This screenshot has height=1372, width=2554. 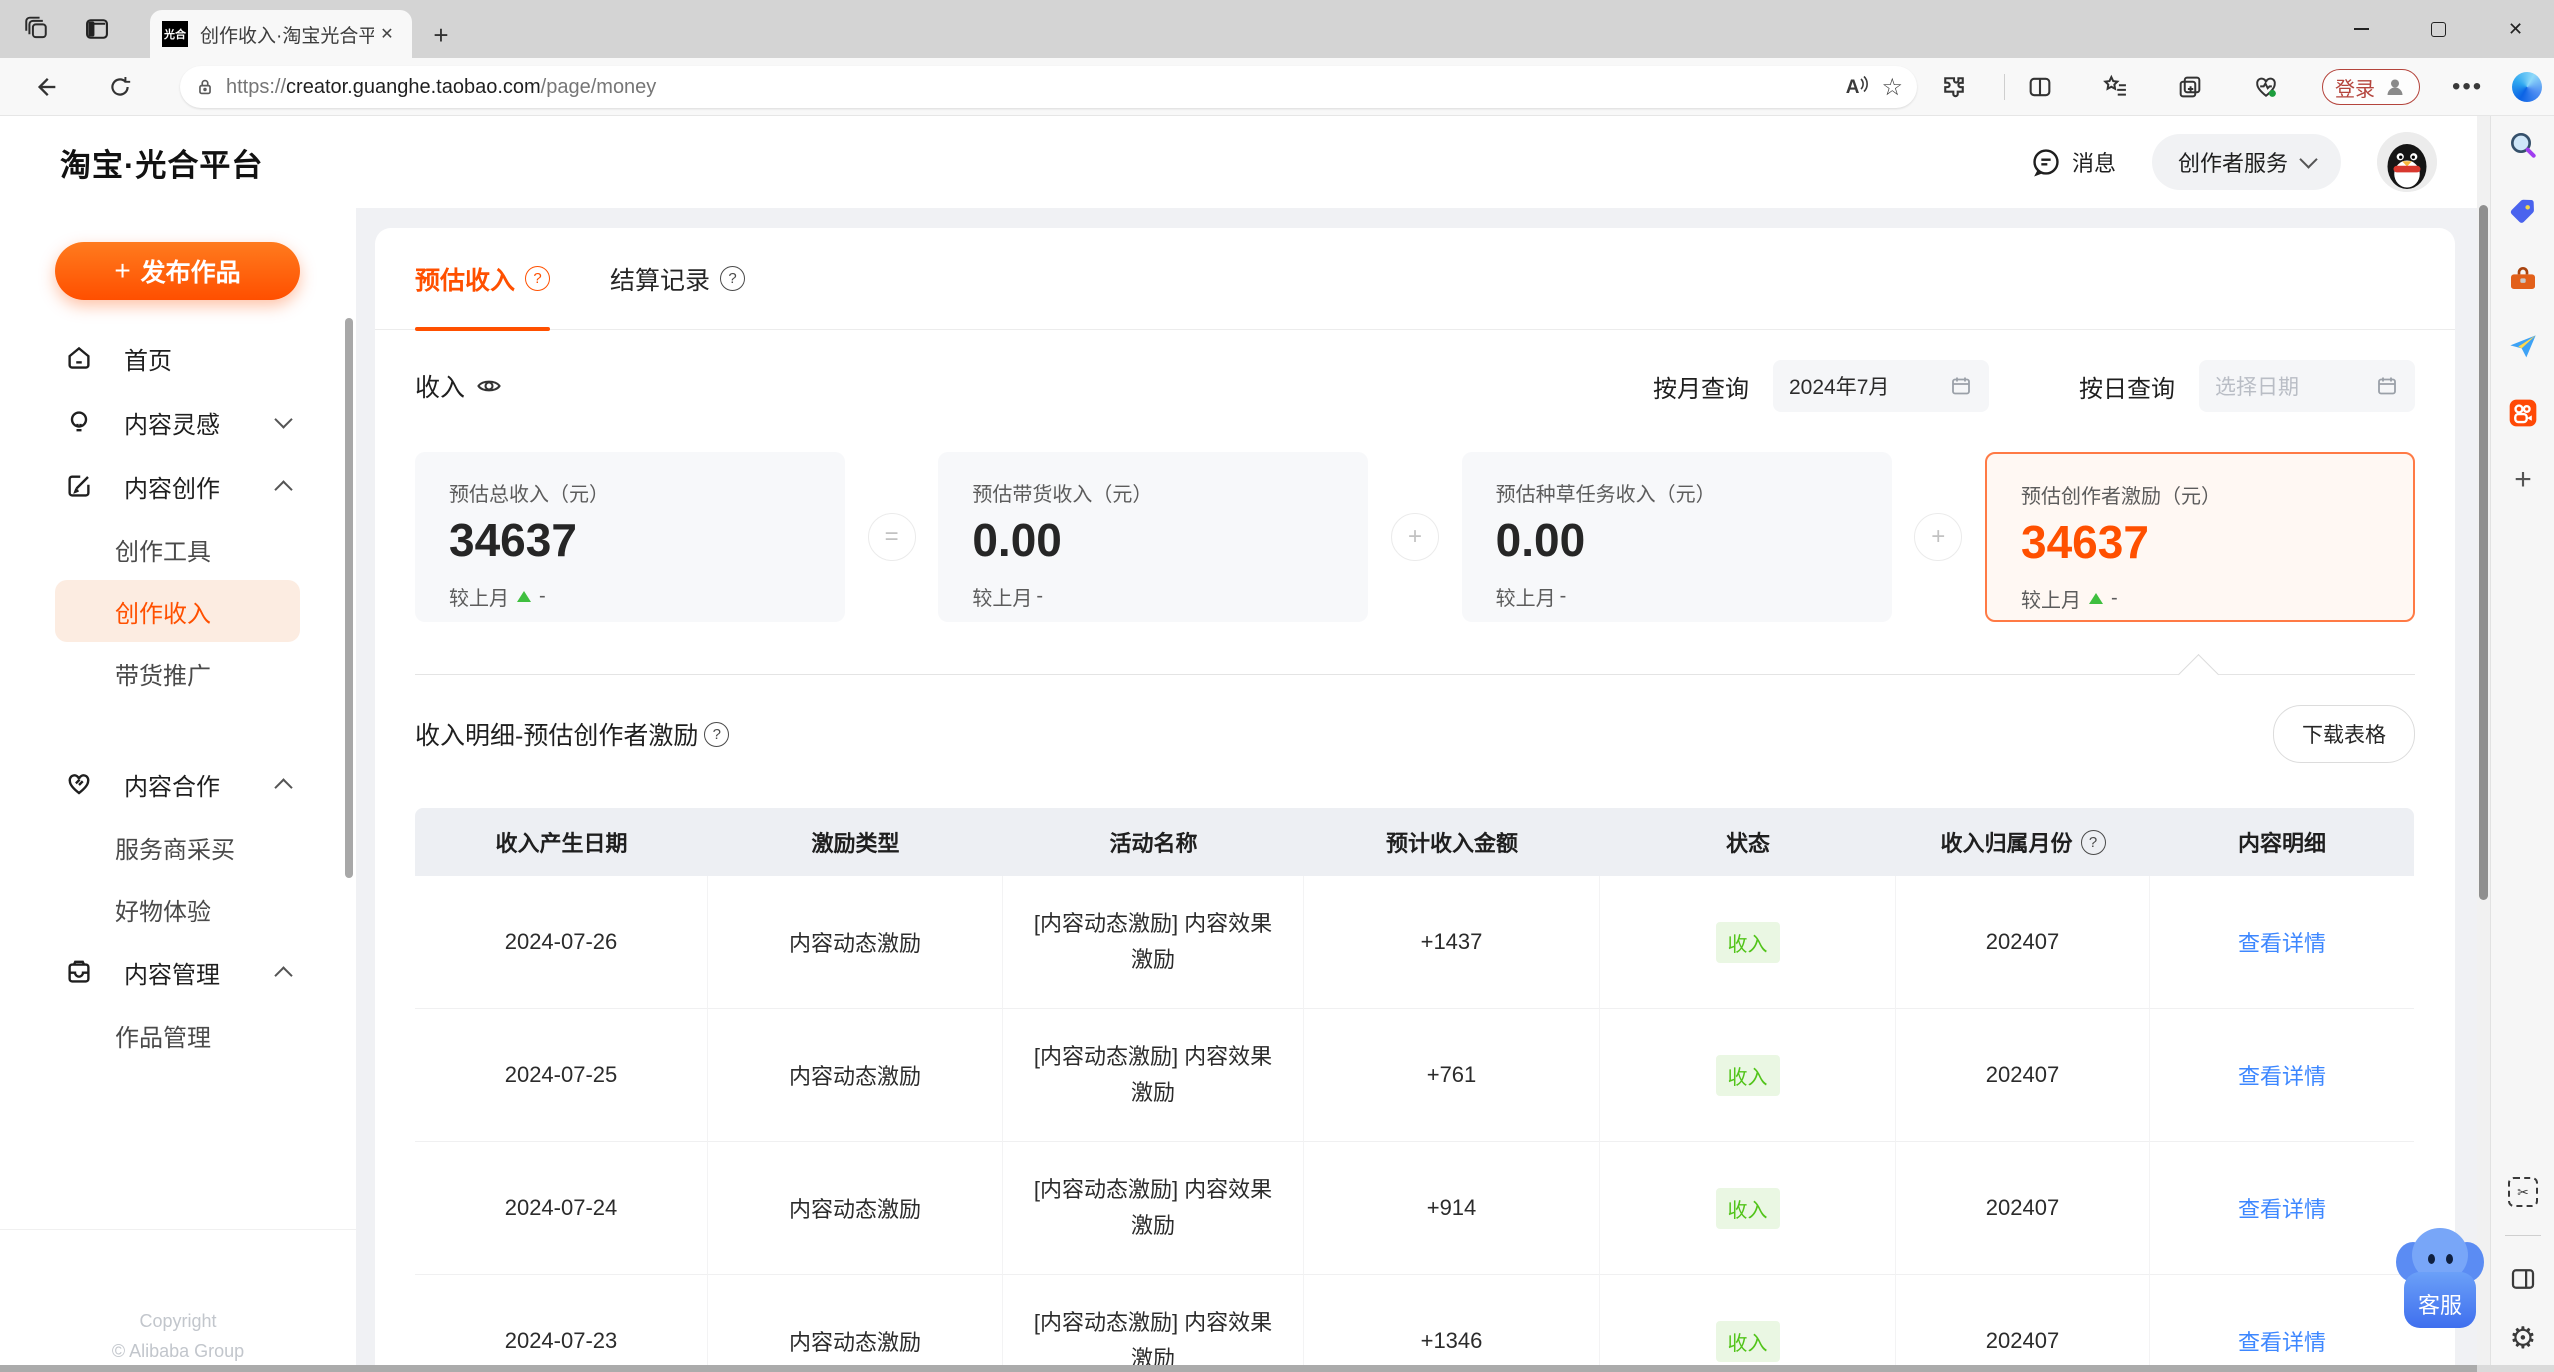 I want to click on sidebar-item-cooperation: 内容合作, so click(x=178, y=784).